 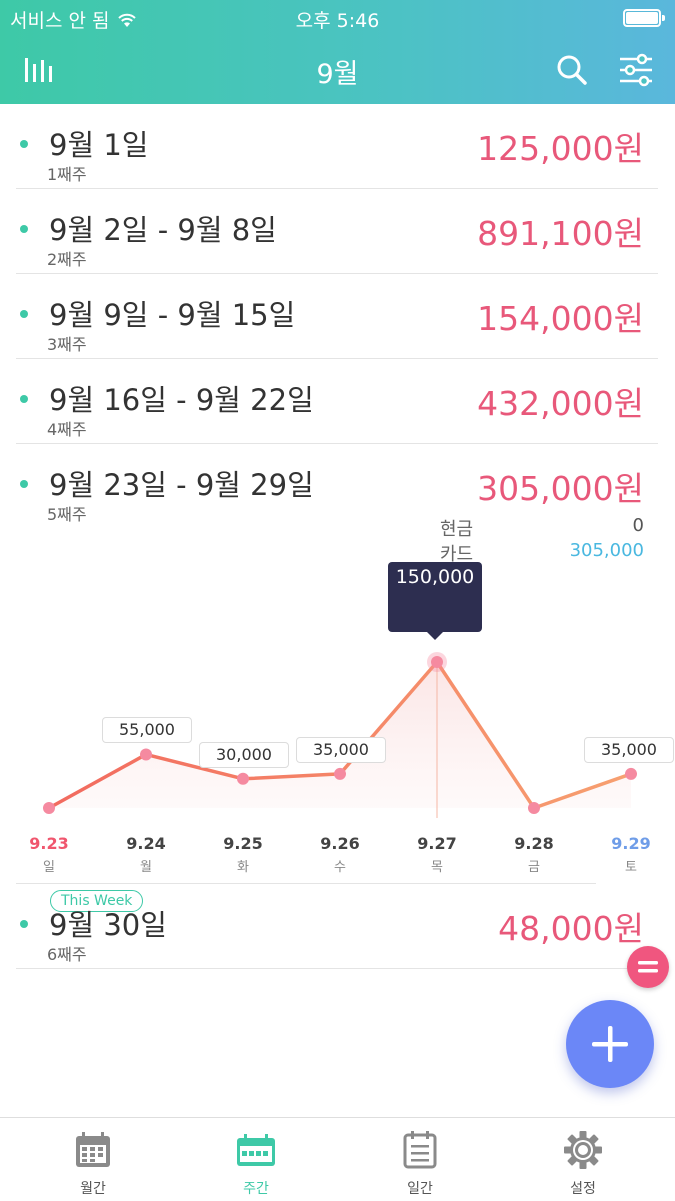 I want to click on add-button, so click(x=610, y=1044).